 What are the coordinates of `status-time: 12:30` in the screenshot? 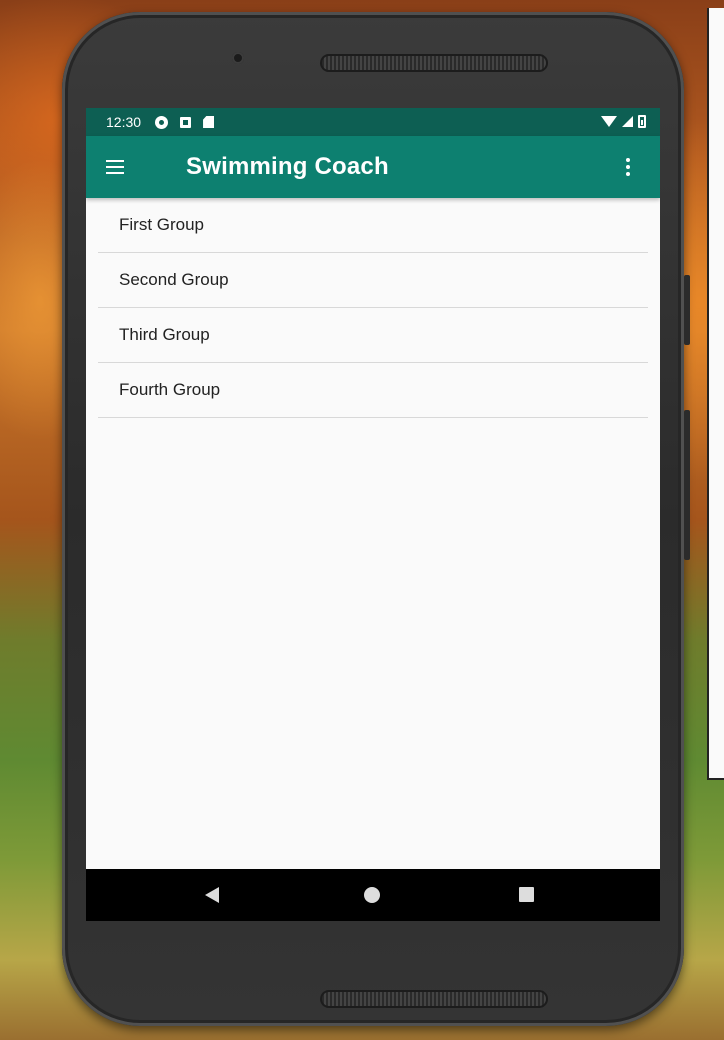 It's located at (124, 122).